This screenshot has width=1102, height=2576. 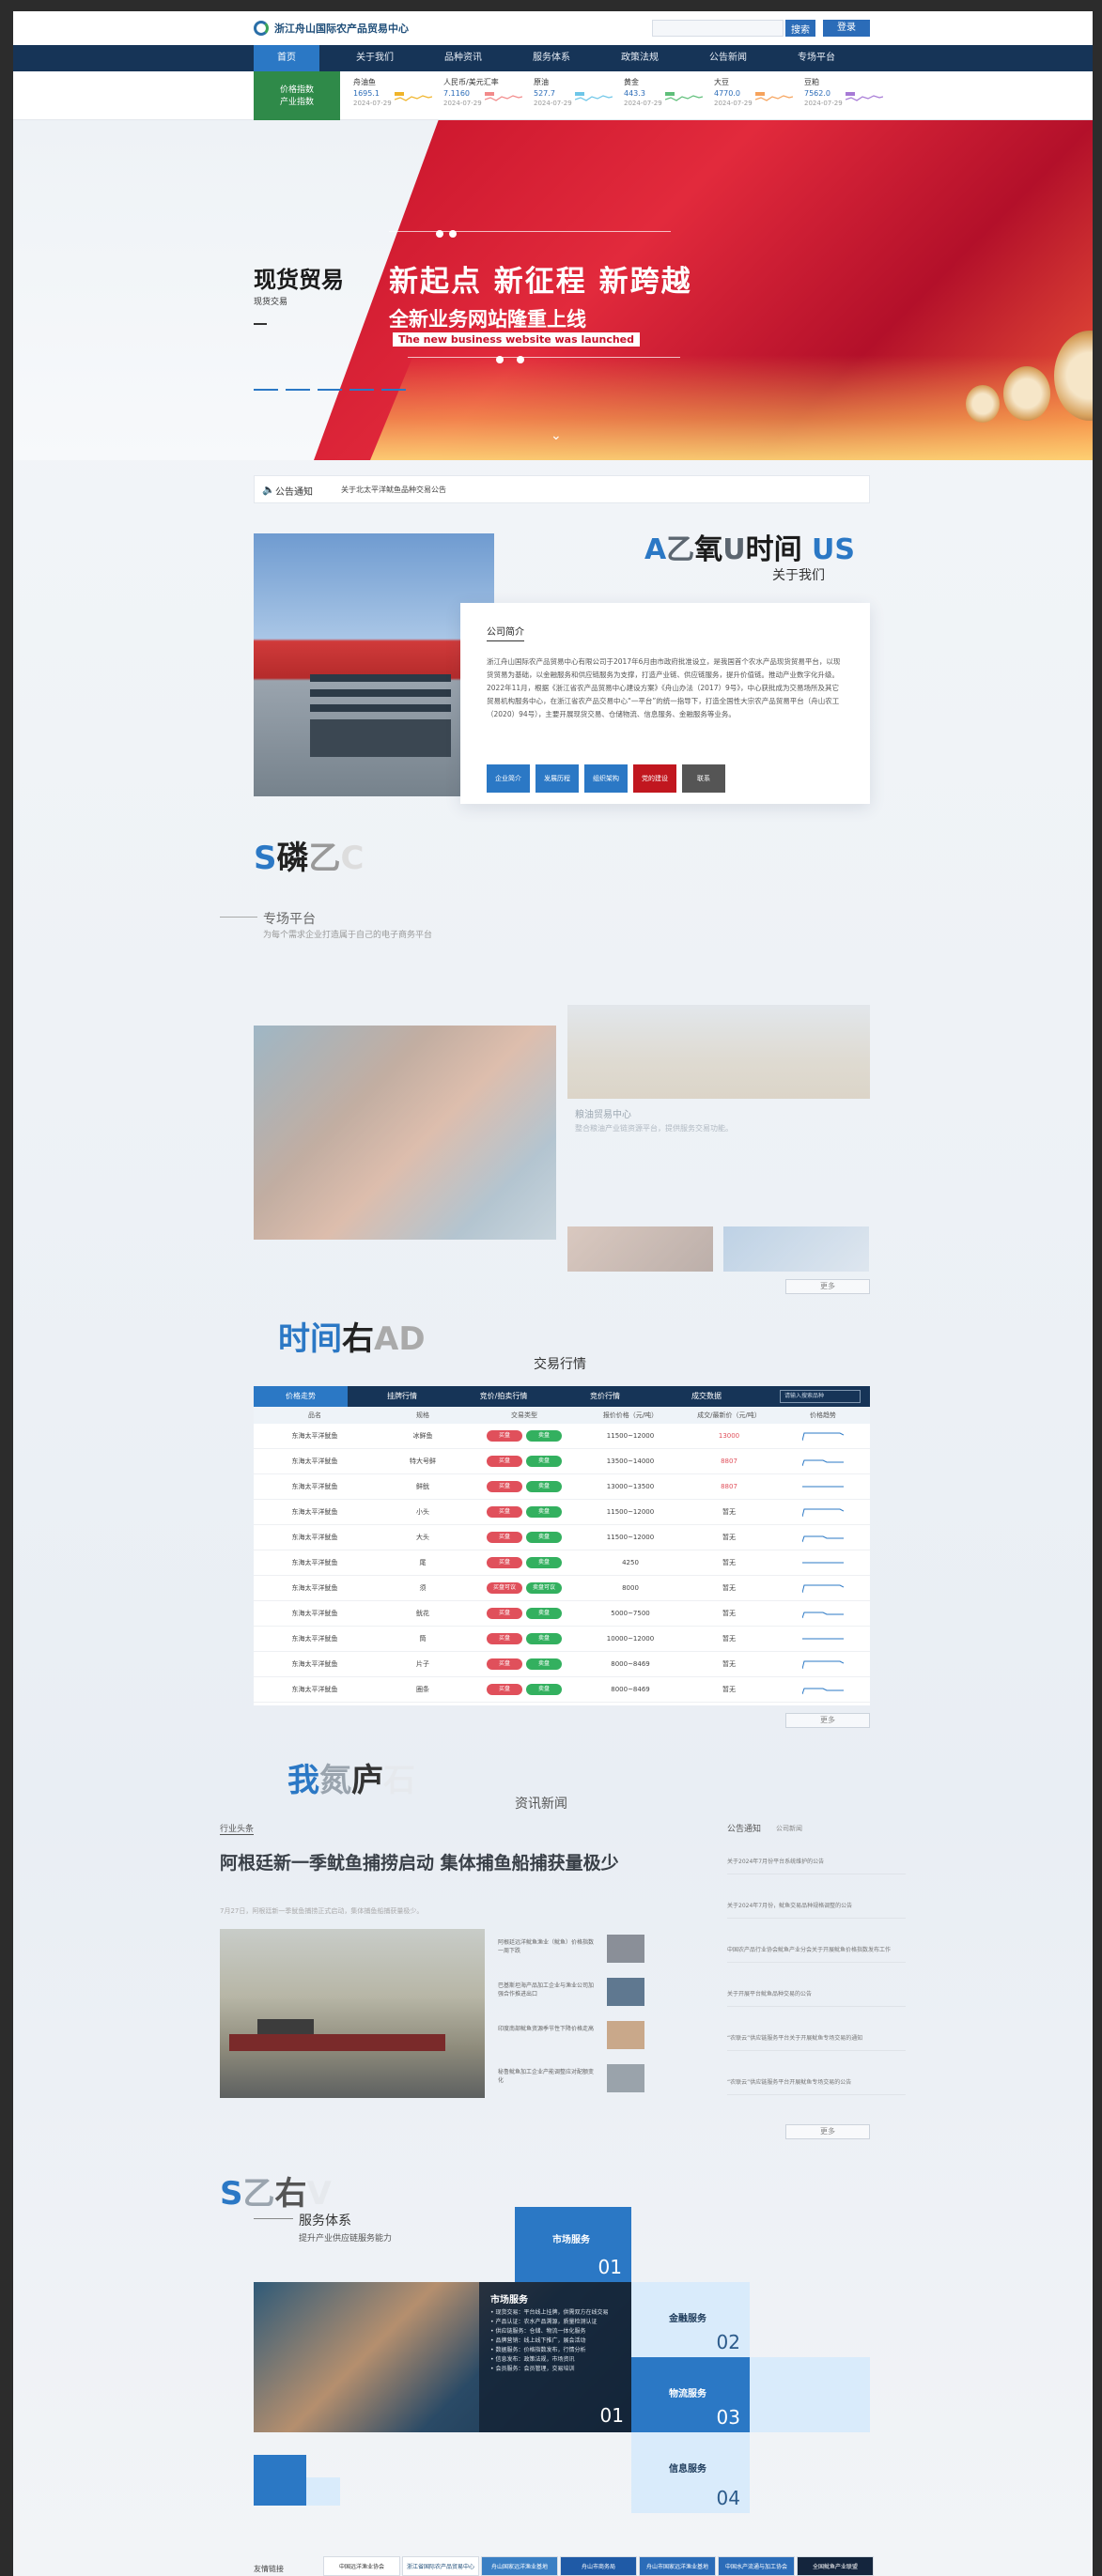 What do you see at coordinates (690, 2394) in the screenshot?
I see `service-block-logistics: 物流服务 03` at bounding box center [690, 2394].